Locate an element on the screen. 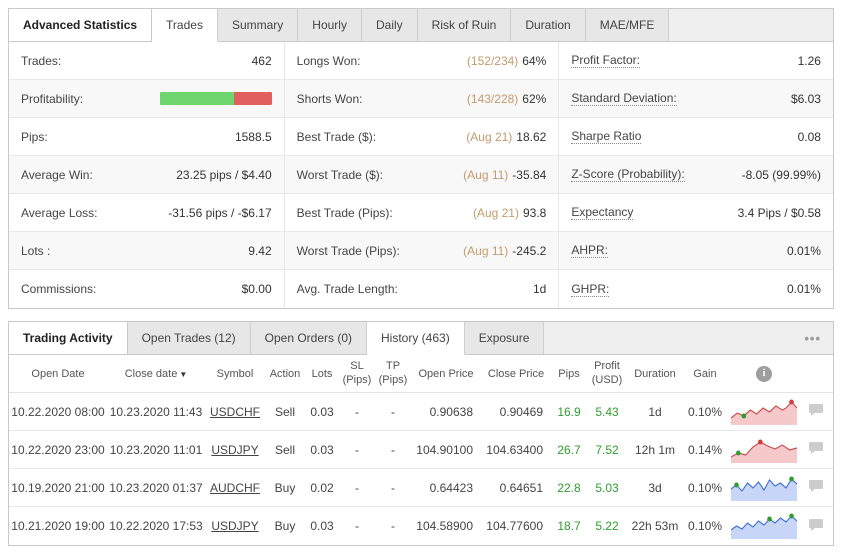 This screenshot has height=554, width=842. tab-daily: Daily is located at coordinates (389, 25).